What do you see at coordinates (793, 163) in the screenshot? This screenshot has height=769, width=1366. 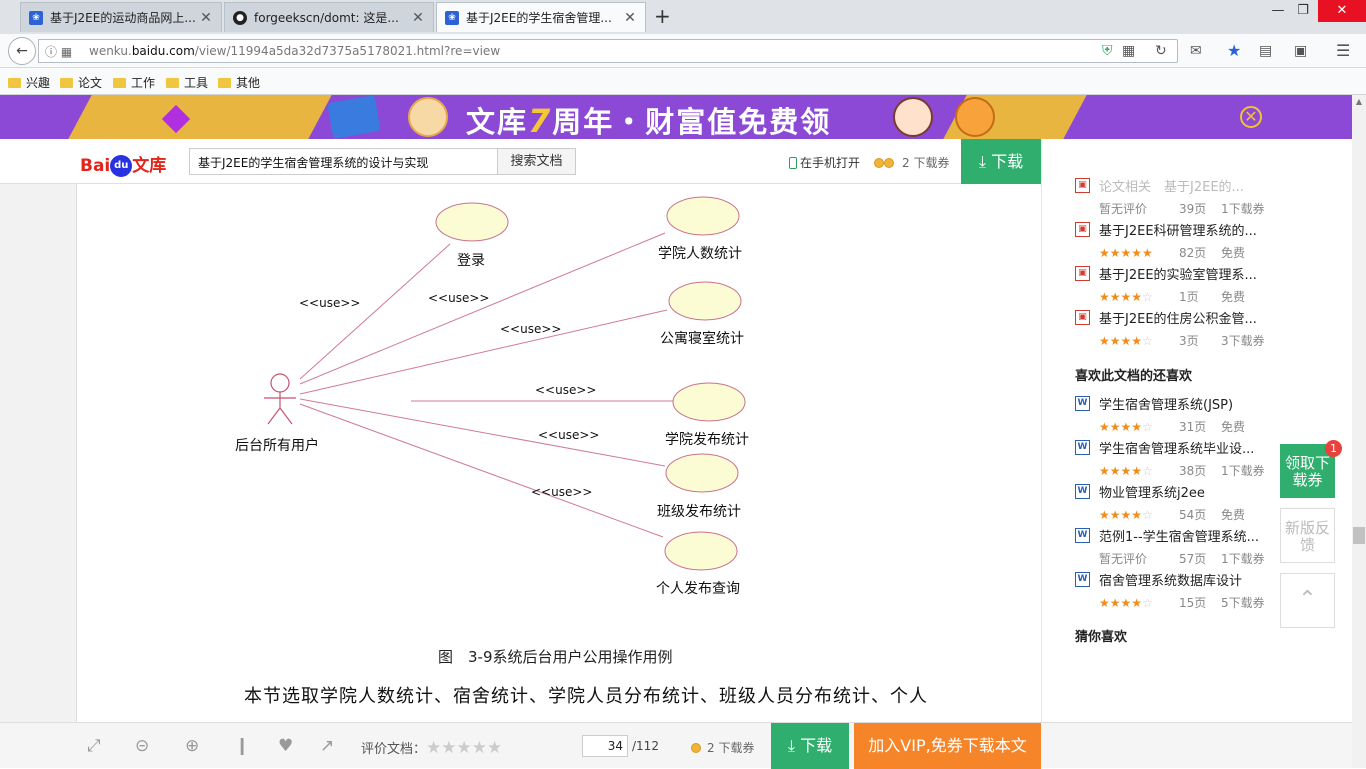 I see `phone-icon` at bounding box center [793, 163].